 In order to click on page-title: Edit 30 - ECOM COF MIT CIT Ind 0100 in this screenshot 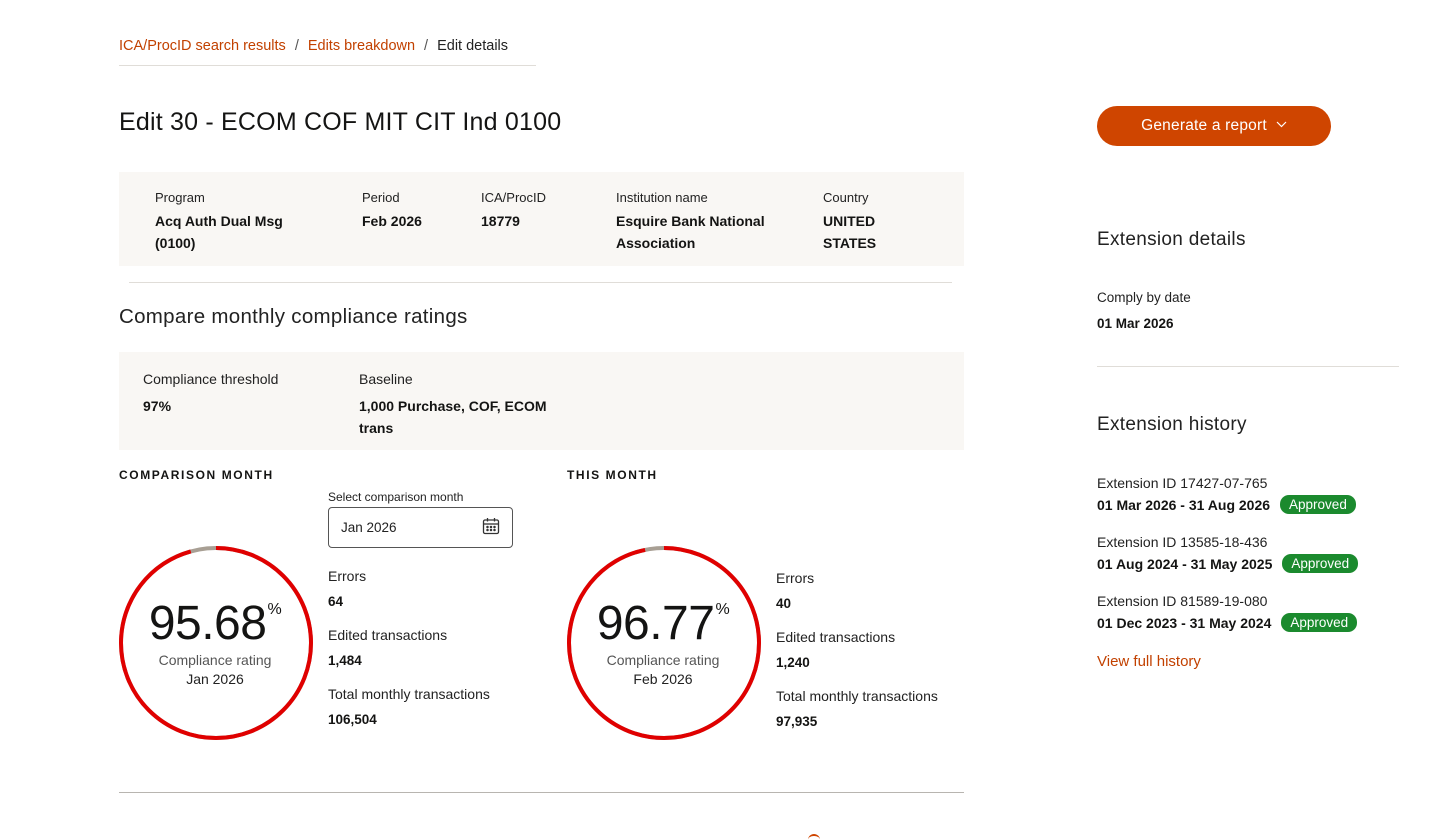, I will do `click(340, 122)`.